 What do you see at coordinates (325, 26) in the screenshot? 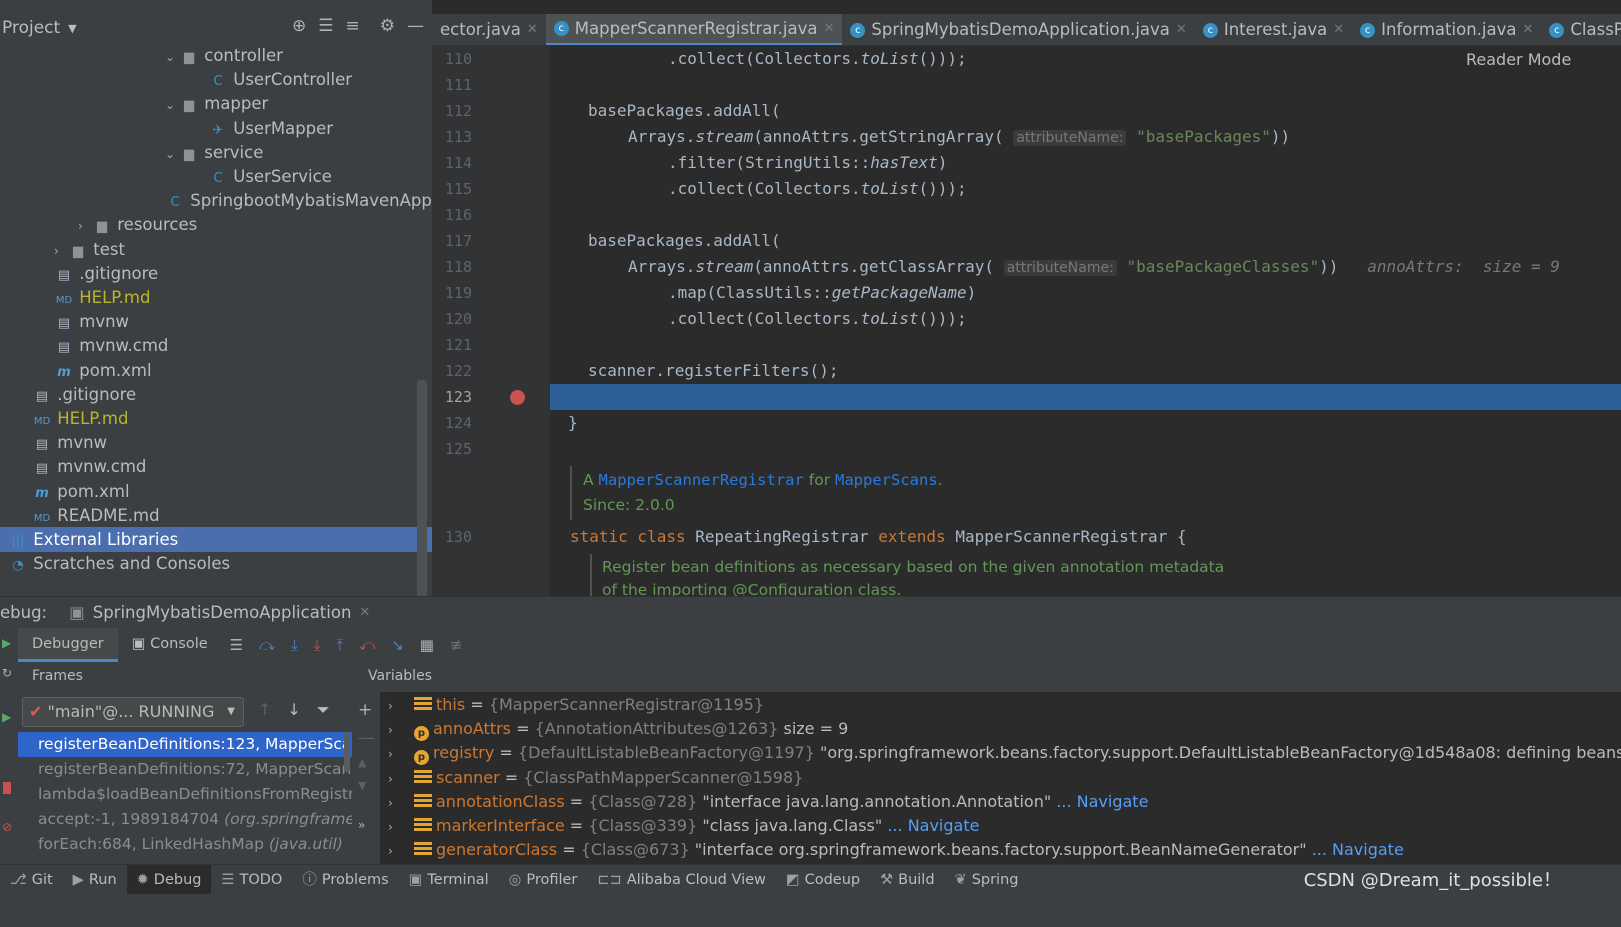
I see `expand-all-icon: ☰` at bounding box center [325, 26].